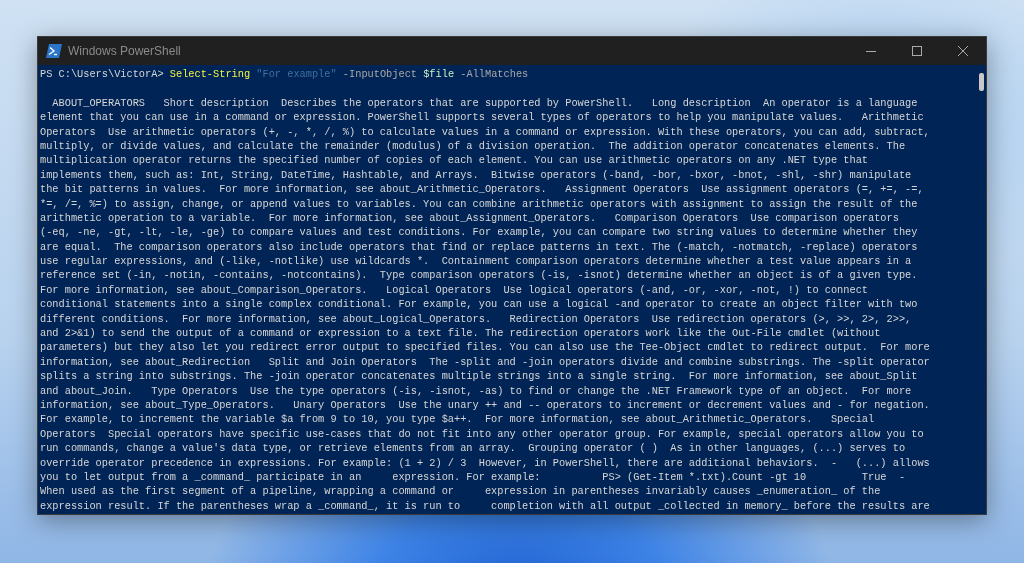  What do you see at coordinates (473, 477) in the screenshot?
I see `output-line: you to let output from a _command_ participate in an expression. For example: PS> (Get-Item *.txt).Count -gt 10 True -` at bounding box center [473, 477].